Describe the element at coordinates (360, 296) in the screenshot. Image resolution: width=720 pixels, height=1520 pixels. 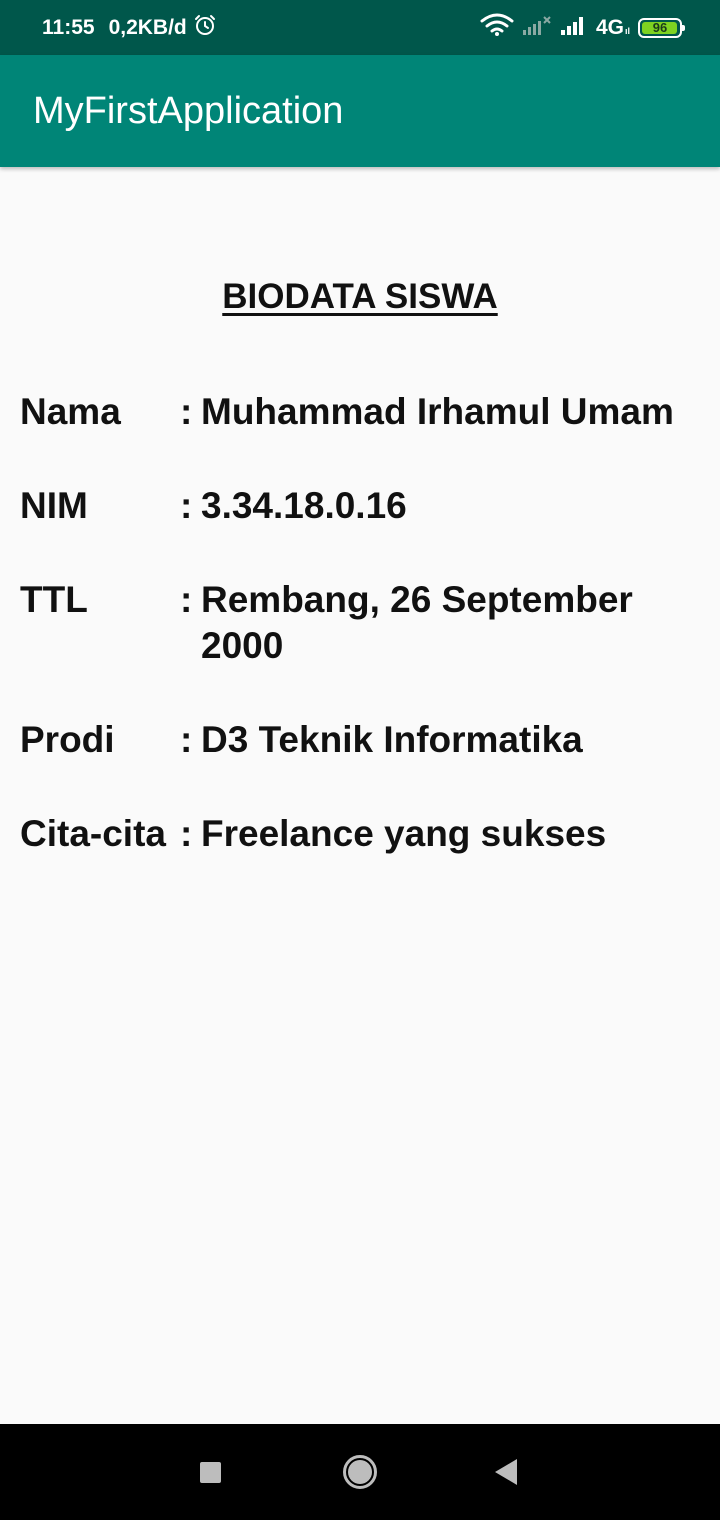
I see `page-title: BIODATA SISWA` at that location.